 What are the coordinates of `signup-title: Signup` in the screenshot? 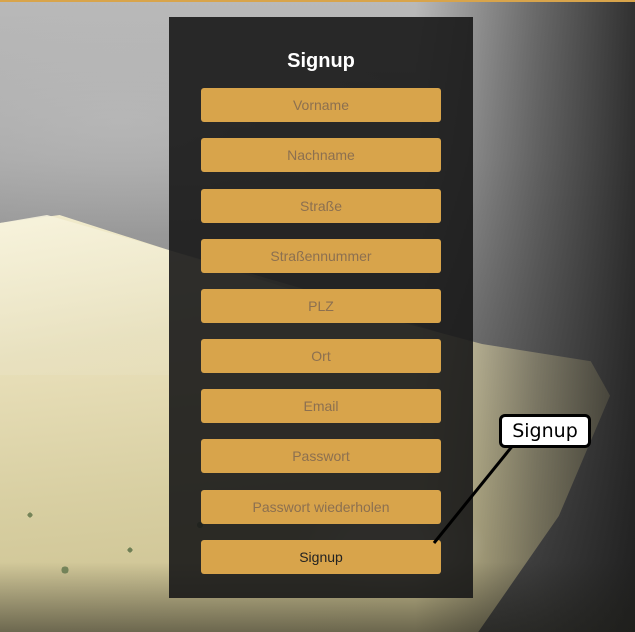 It's located at (321, 61).